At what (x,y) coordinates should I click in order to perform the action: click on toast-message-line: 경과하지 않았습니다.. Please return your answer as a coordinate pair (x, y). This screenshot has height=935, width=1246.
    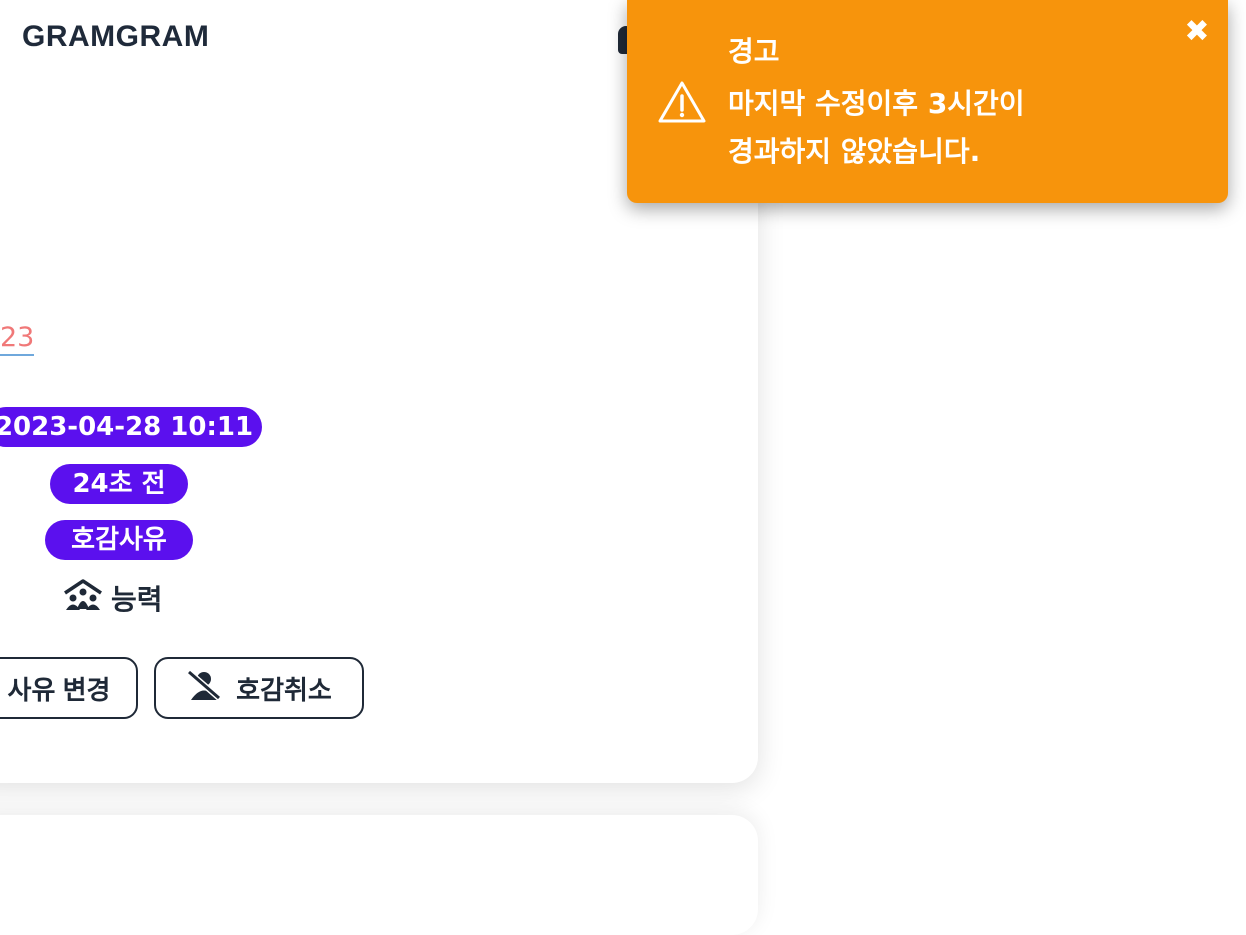
    Looking at the image, I should click on (854, 151).